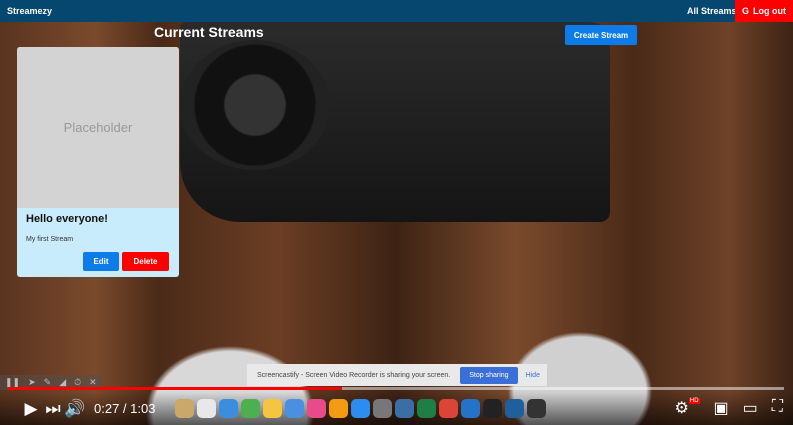 This screenshot has height=425, width=793. Describe the element at coordinates (712, 11) in the screenshot. I see `all-streams-link: All Streams` at that location.